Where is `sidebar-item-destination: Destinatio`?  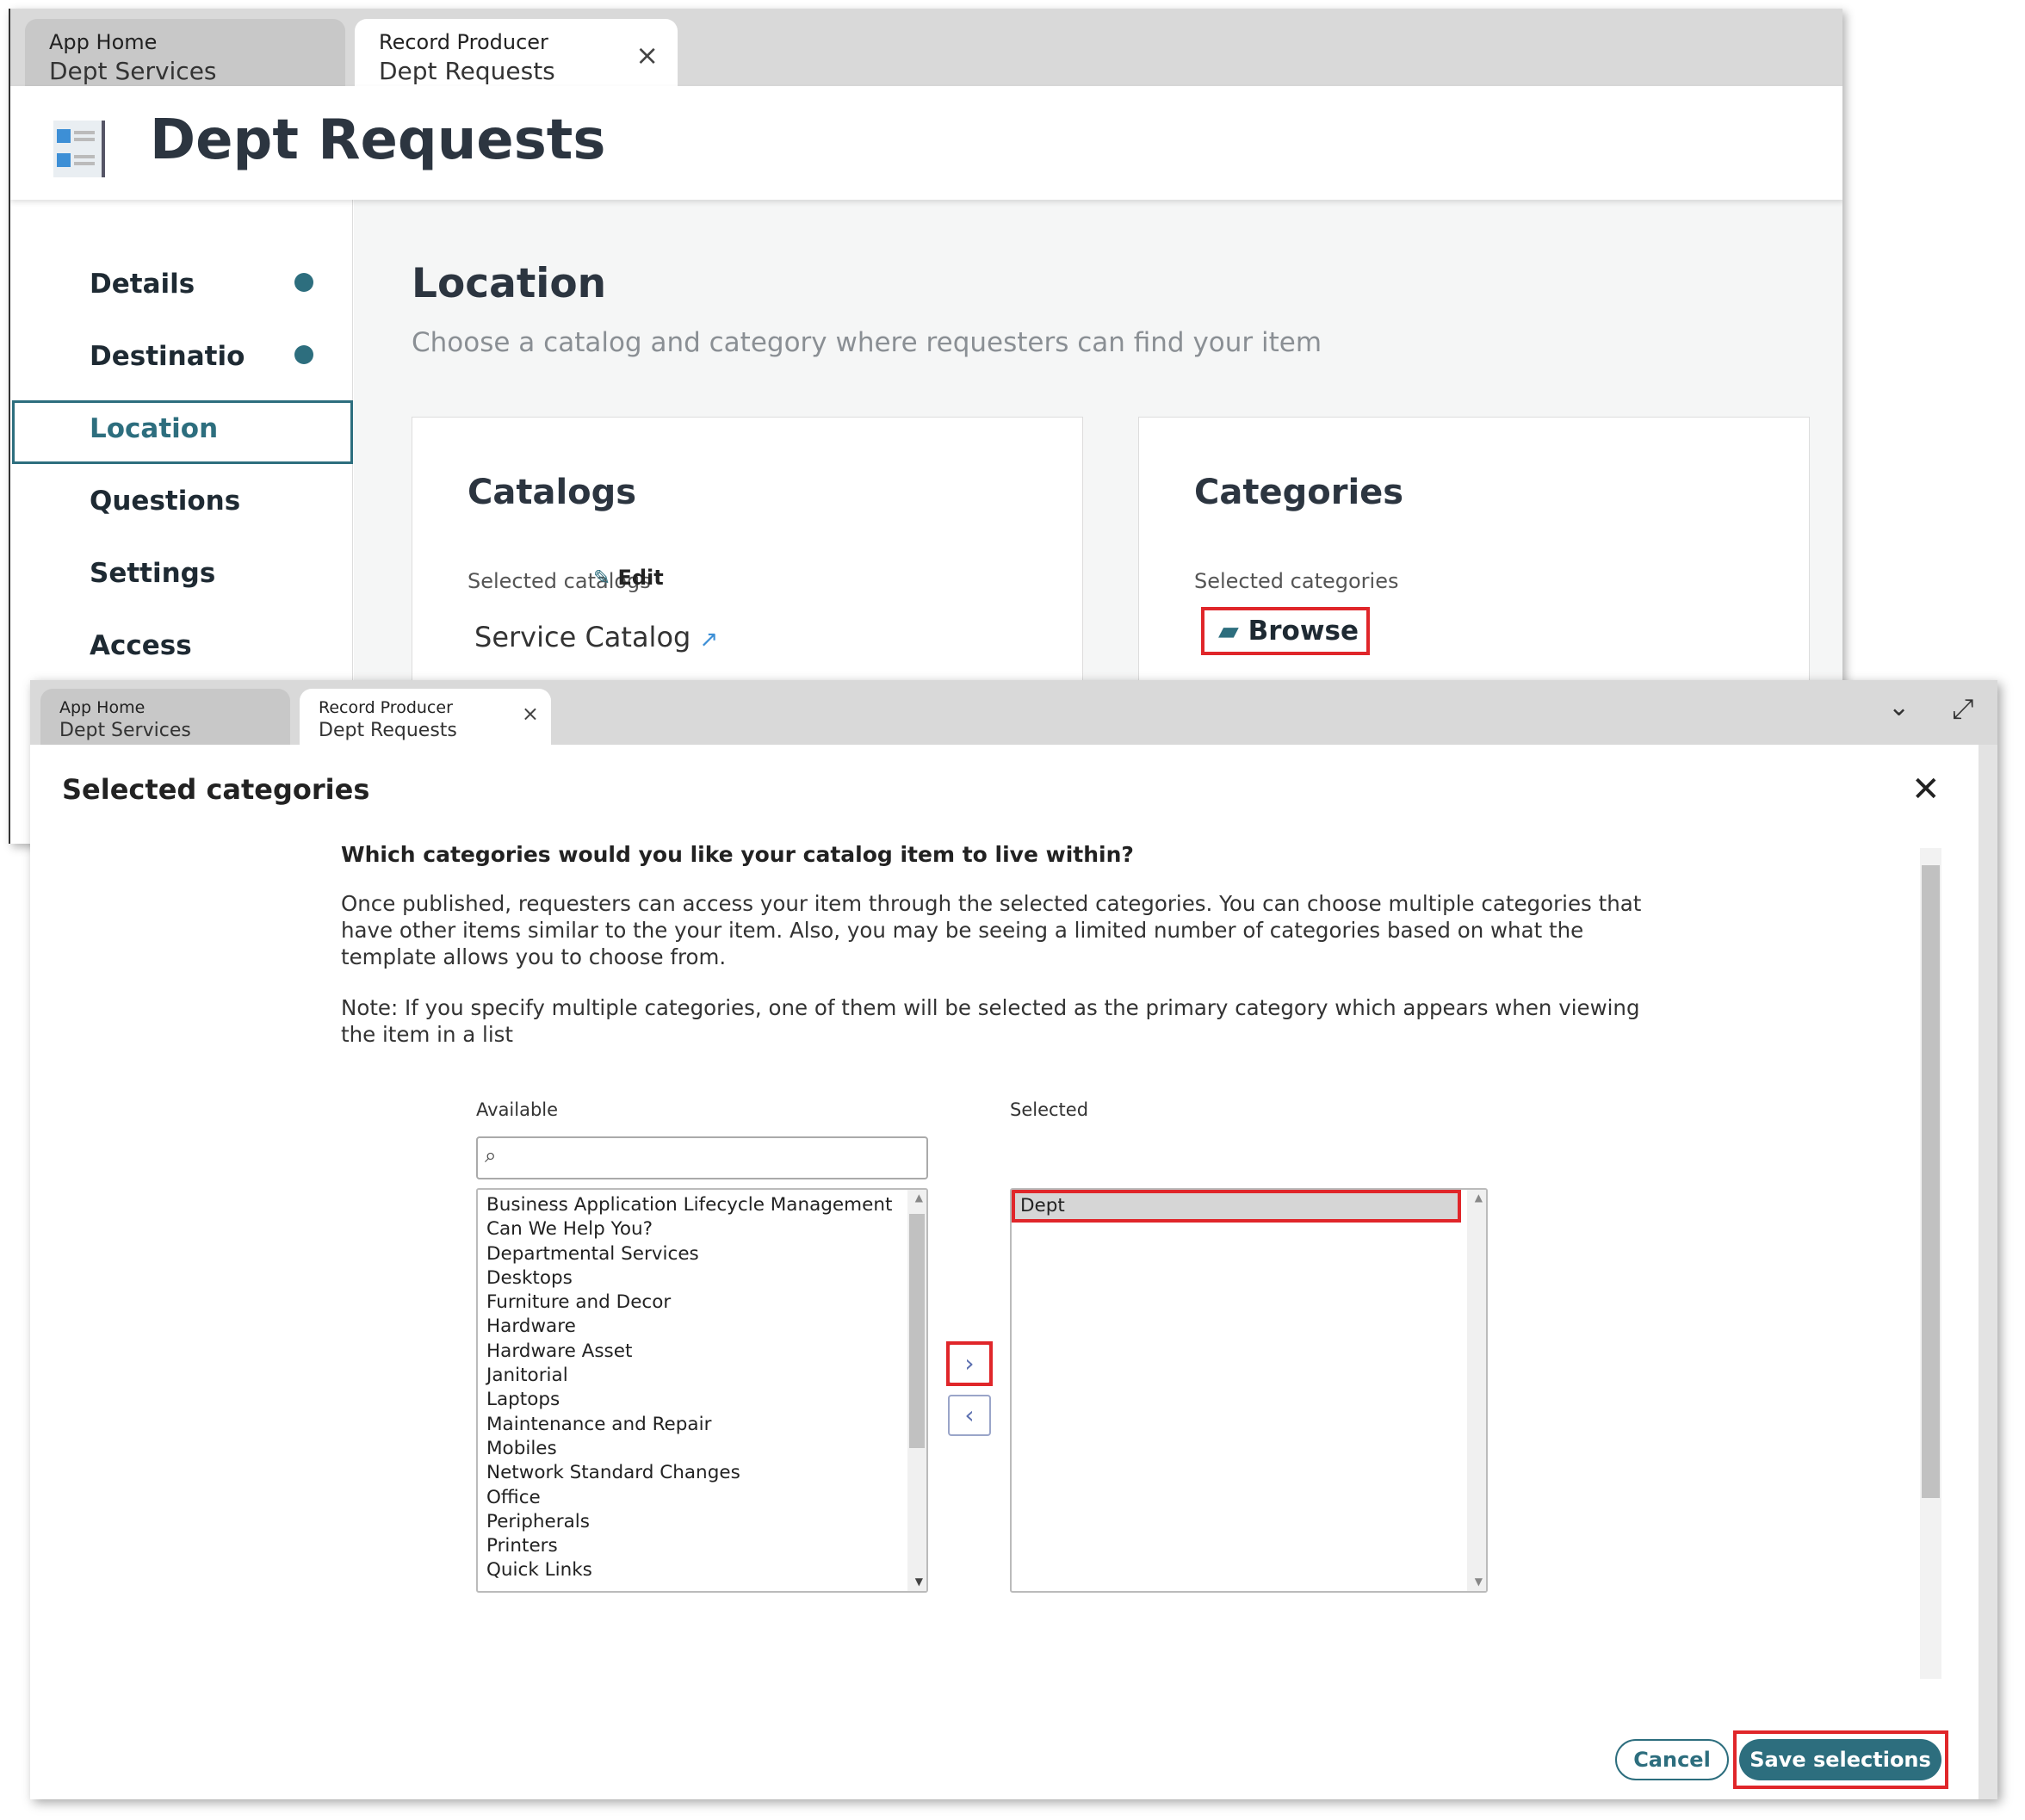
sidebar-item-destination: Destinatio is located at coordinates (167, 356).